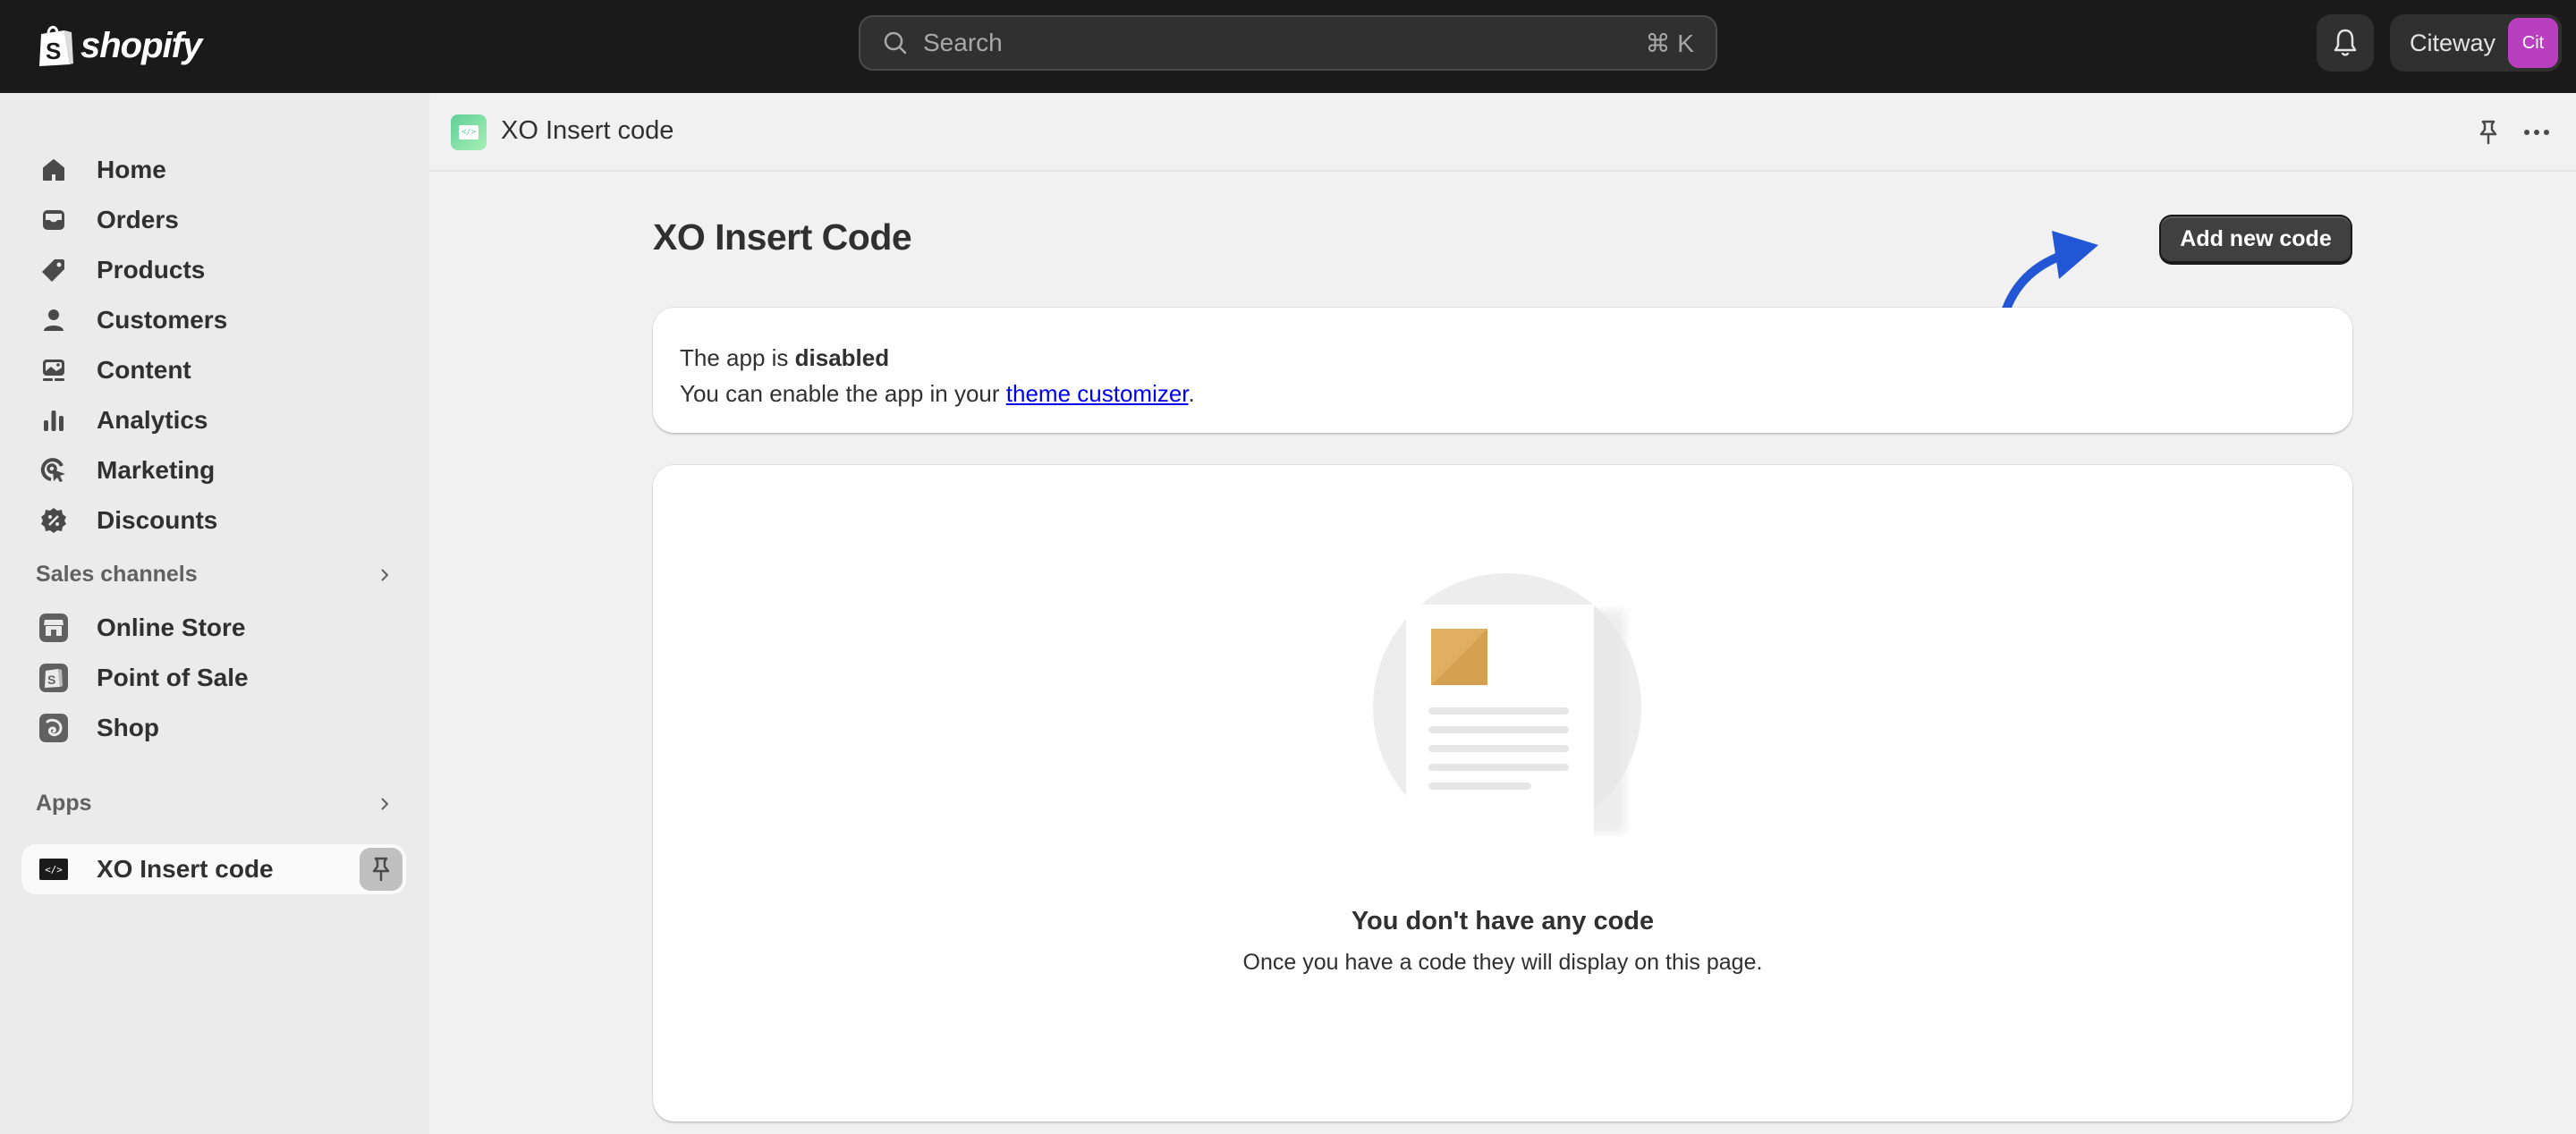  What do you see at coordinates (782, 237) in the screenshot?
I see `page-title: XO Insert Code` at bounding box center [782, 237].